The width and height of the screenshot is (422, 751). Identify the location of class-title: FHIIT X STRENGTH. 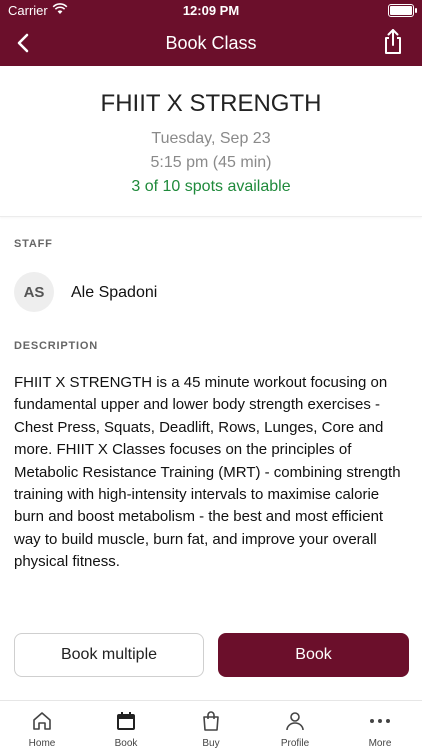
(211, 103).